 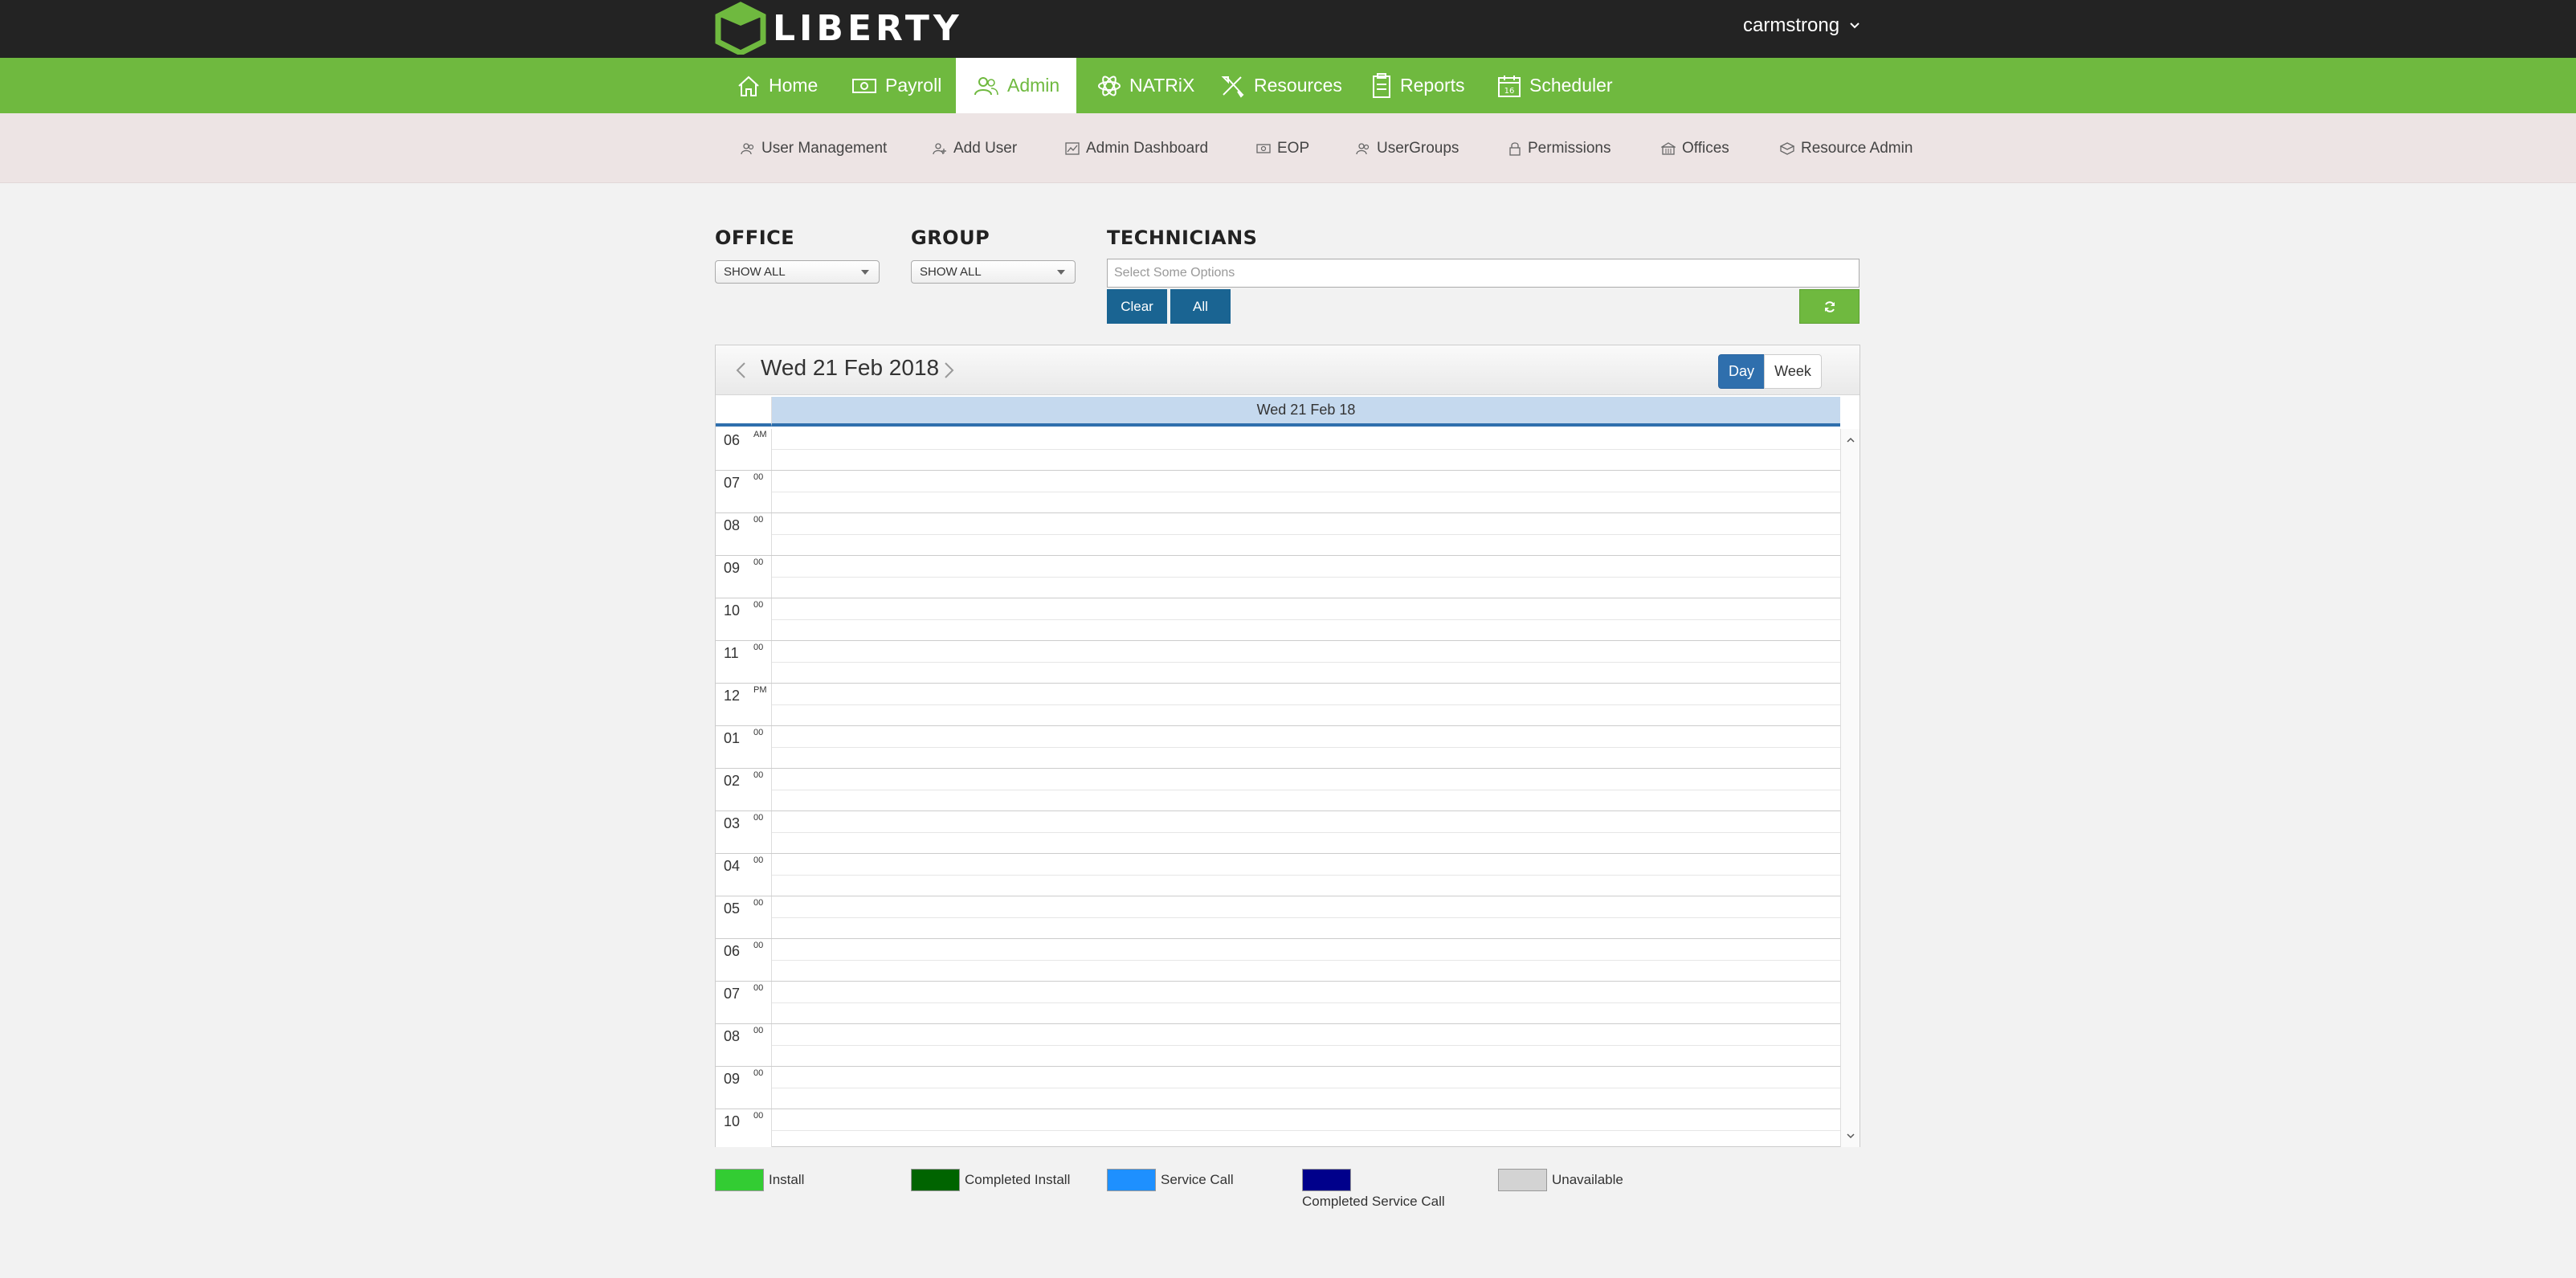 I want to click on scroll-down-icon, so click(x=1850, y=1136).